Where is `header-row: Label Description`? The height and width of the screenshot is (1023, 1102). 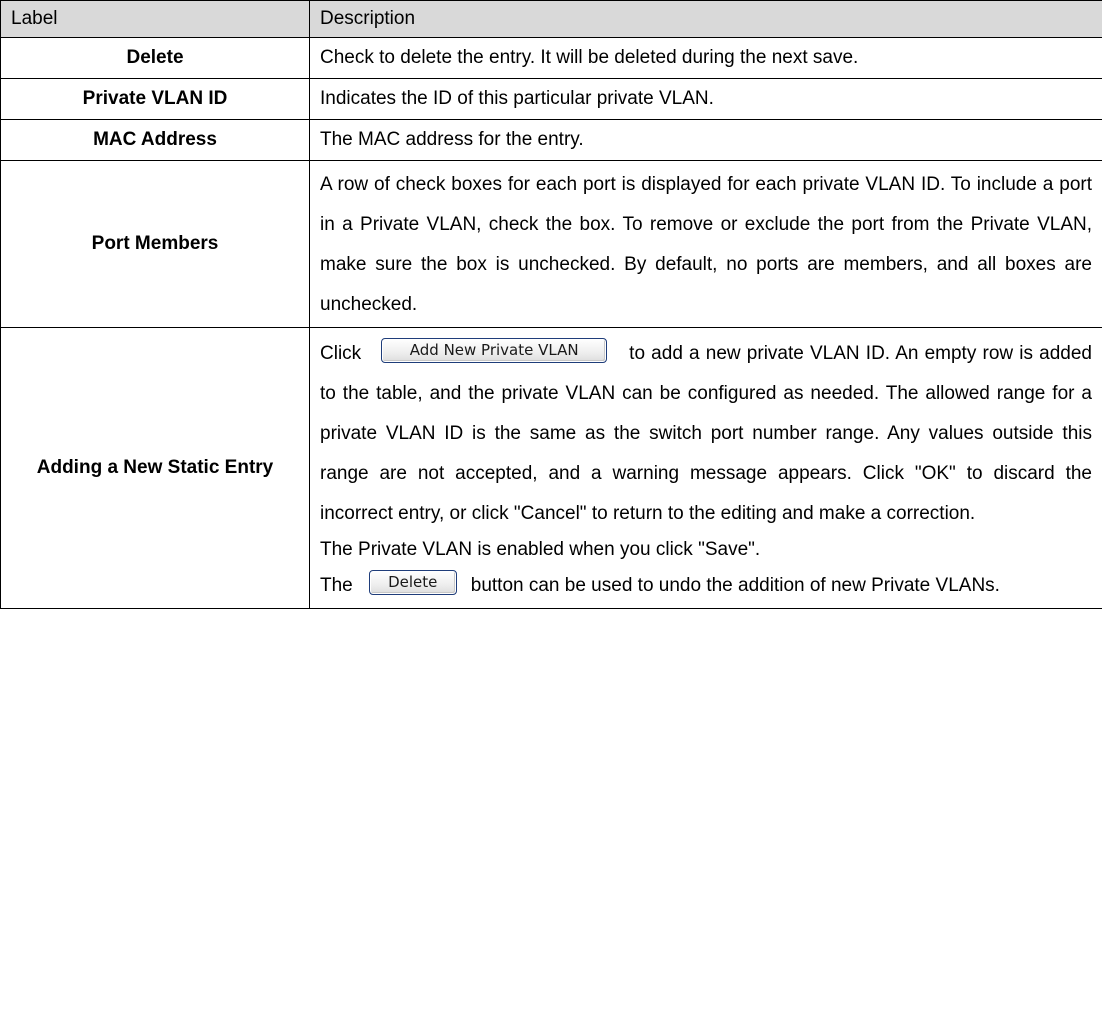 header-row: Label Description is located at coordinates (551, 19).